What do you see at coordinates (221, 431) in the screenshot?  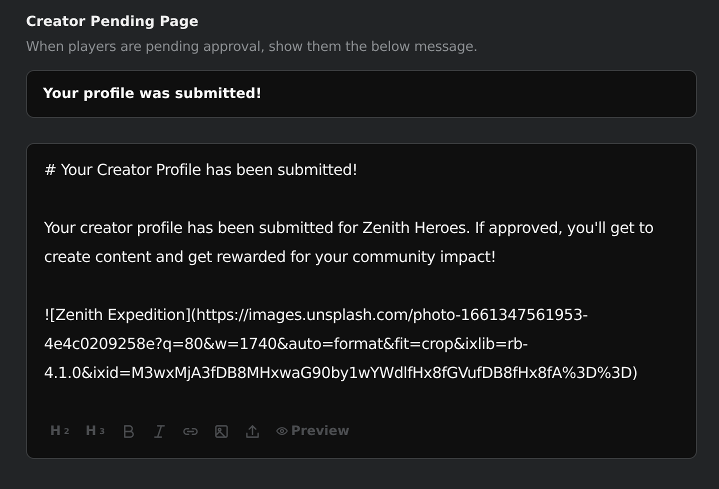 I see `image-icon` at bounding box center [221, 431].